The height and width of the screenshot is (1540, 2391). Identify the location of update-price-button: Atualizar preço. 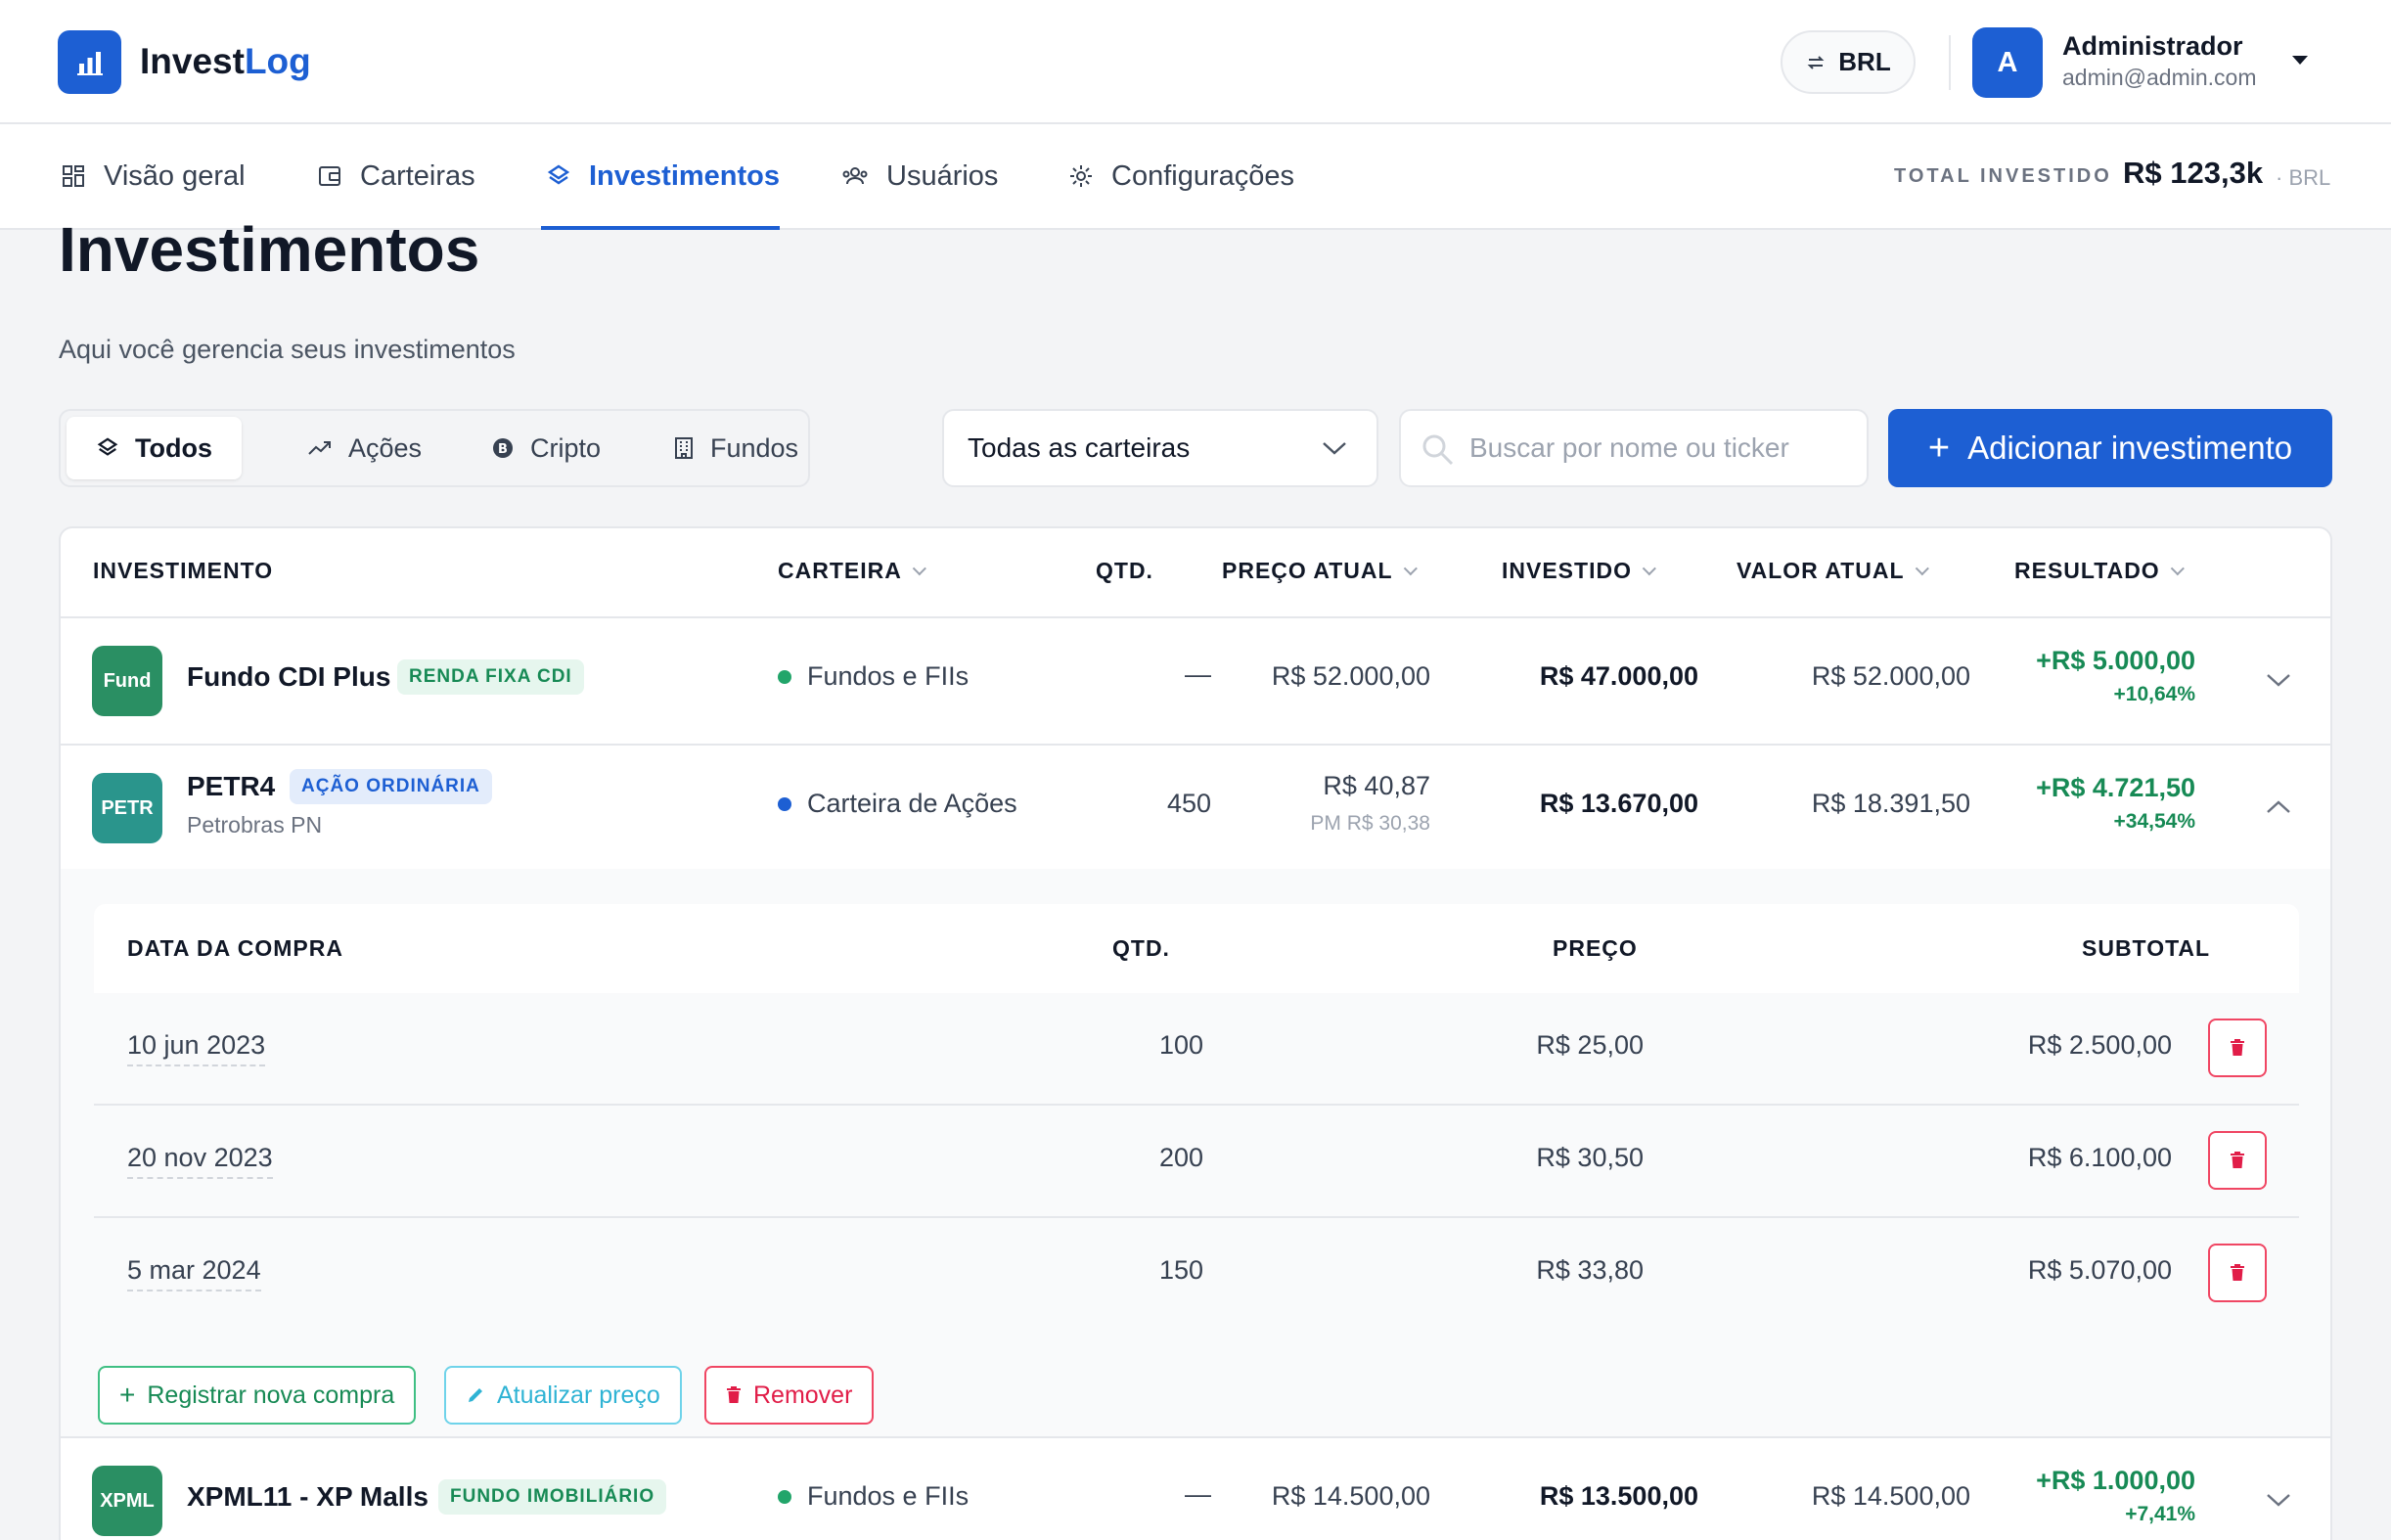
(563, 1395).